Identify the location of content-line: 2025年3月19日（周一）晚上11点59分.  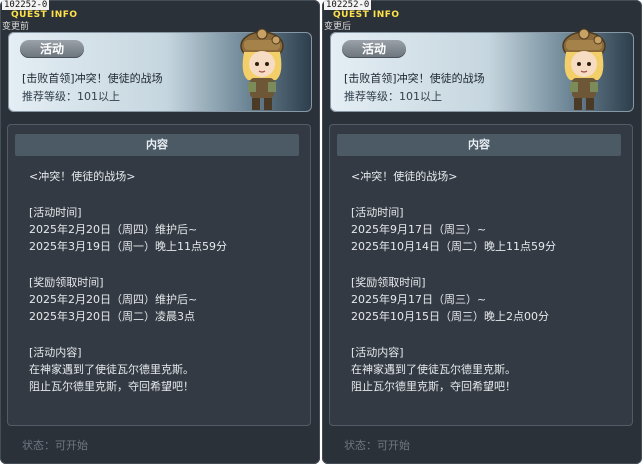
(128, 246).